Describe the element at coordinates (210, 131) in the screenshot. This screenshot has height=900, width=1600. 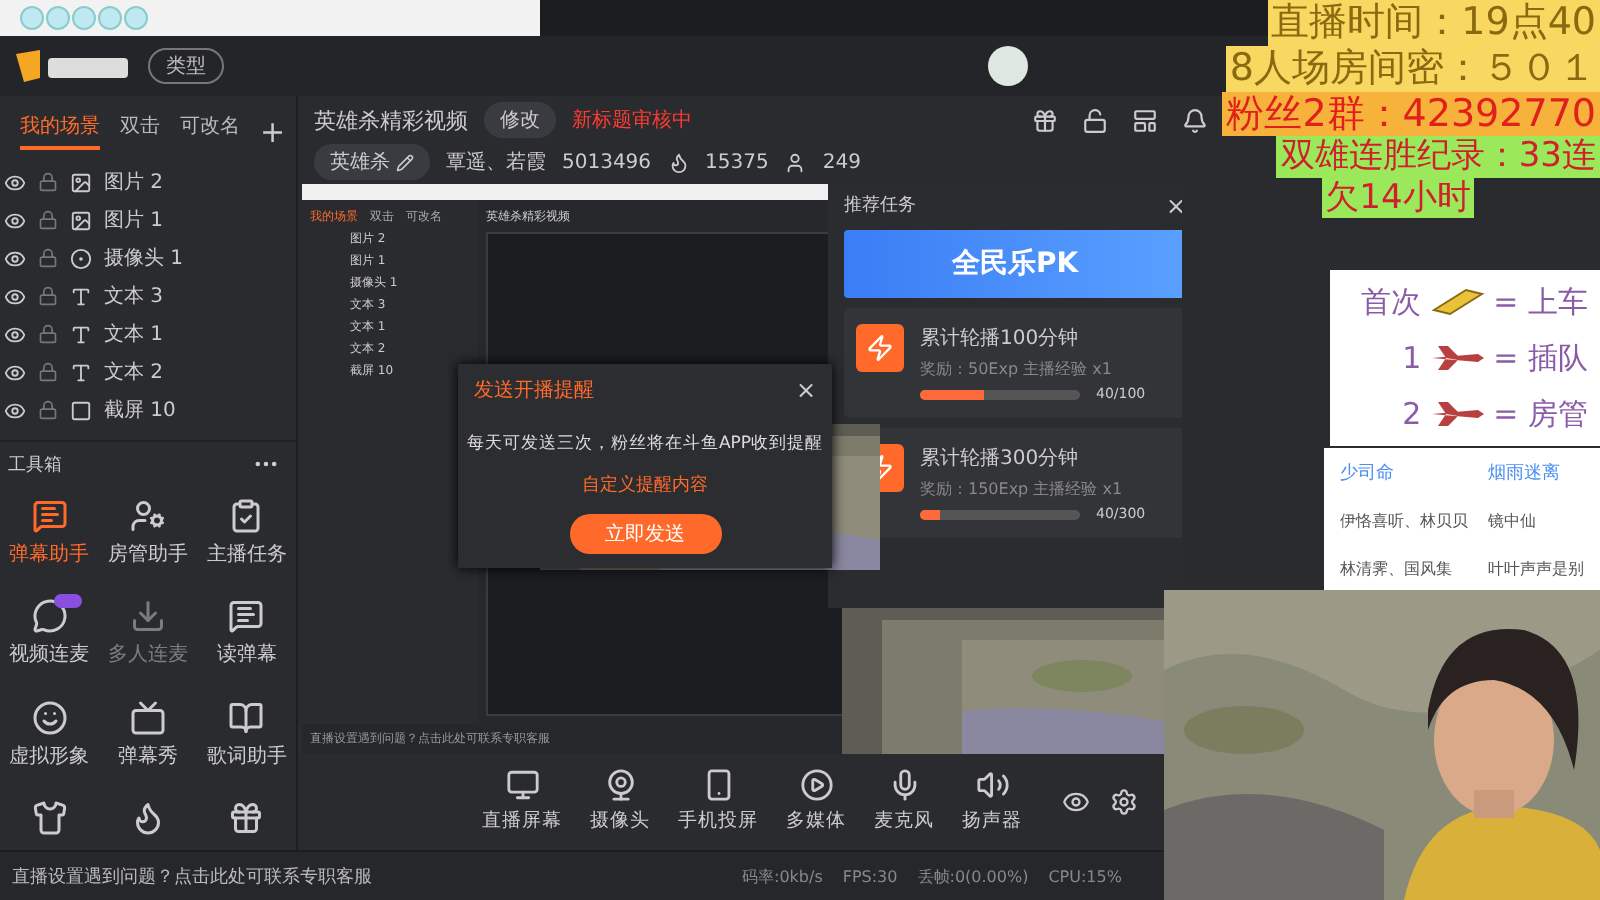
I see `scene-tab: 可改名` at that location.